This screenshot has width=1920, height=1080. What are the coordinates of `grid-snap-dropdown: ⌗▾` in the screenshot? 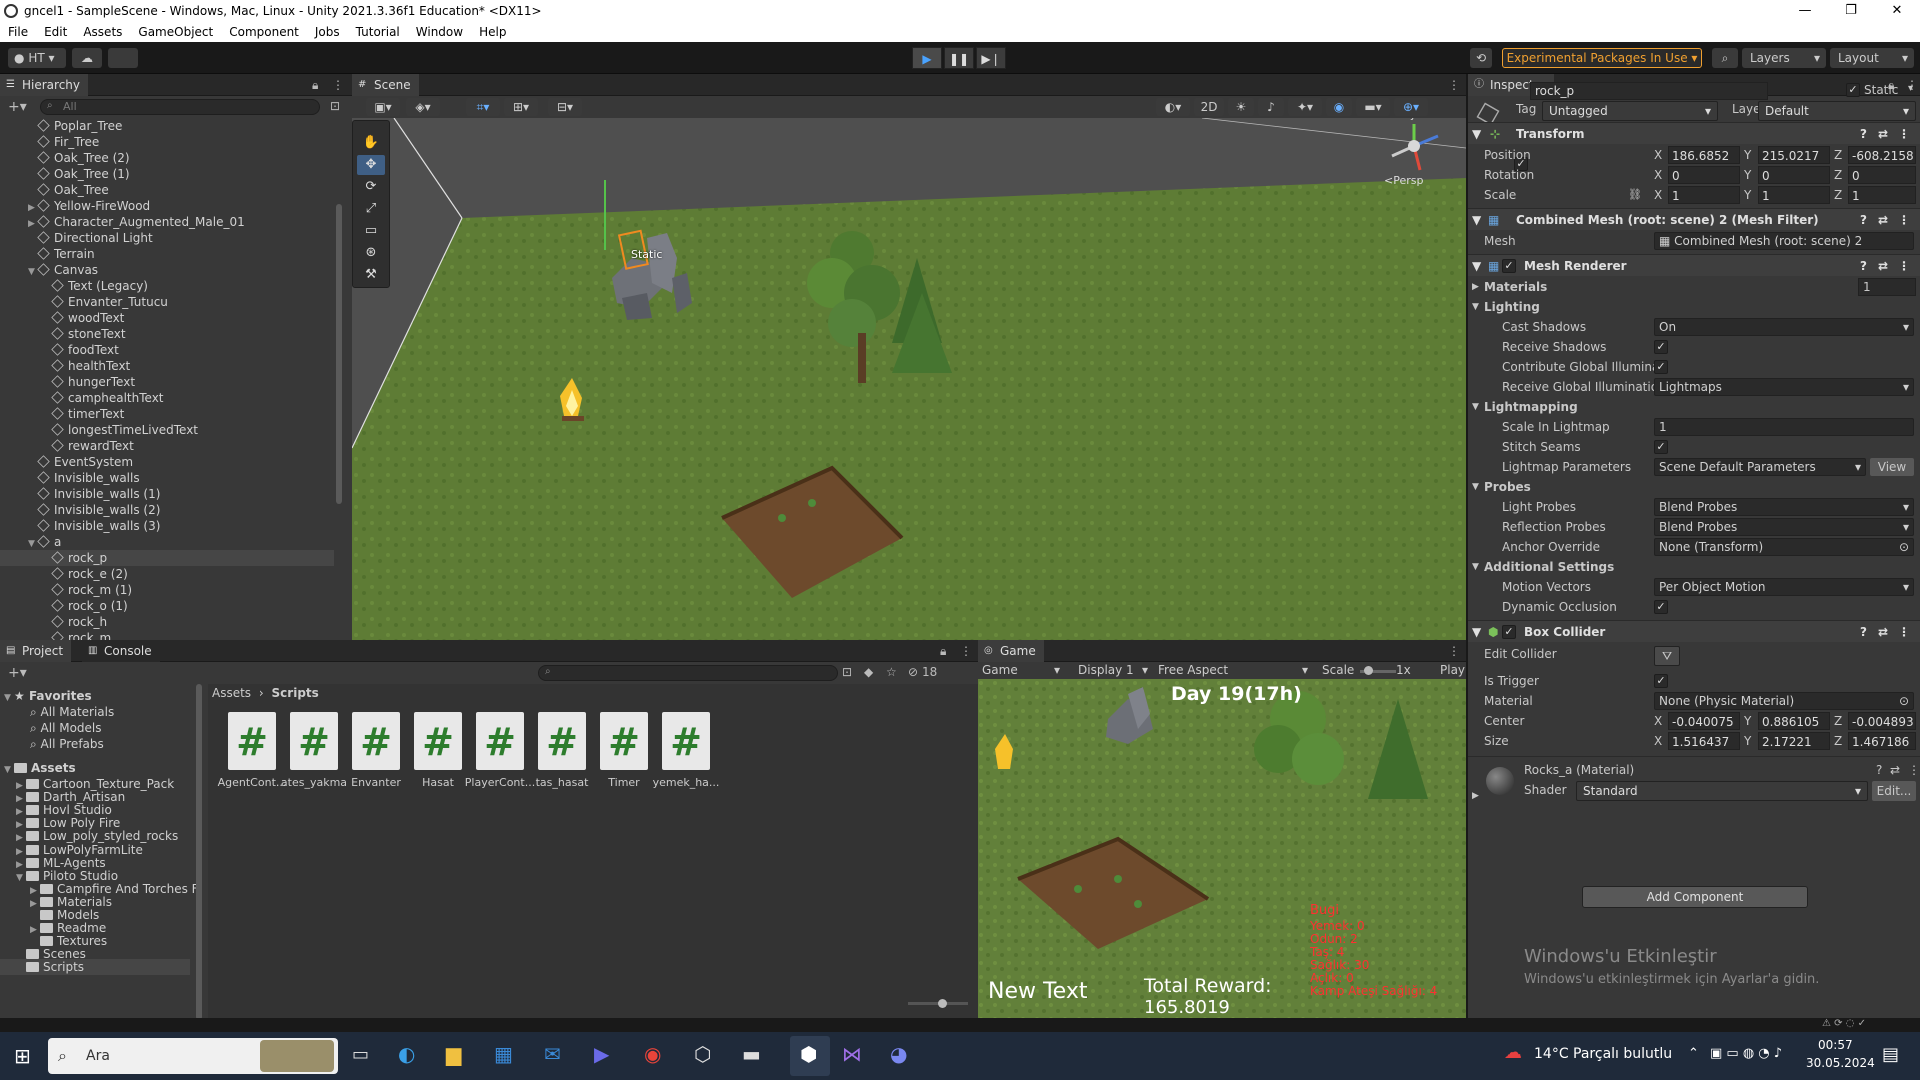 It's located at (483, 107).